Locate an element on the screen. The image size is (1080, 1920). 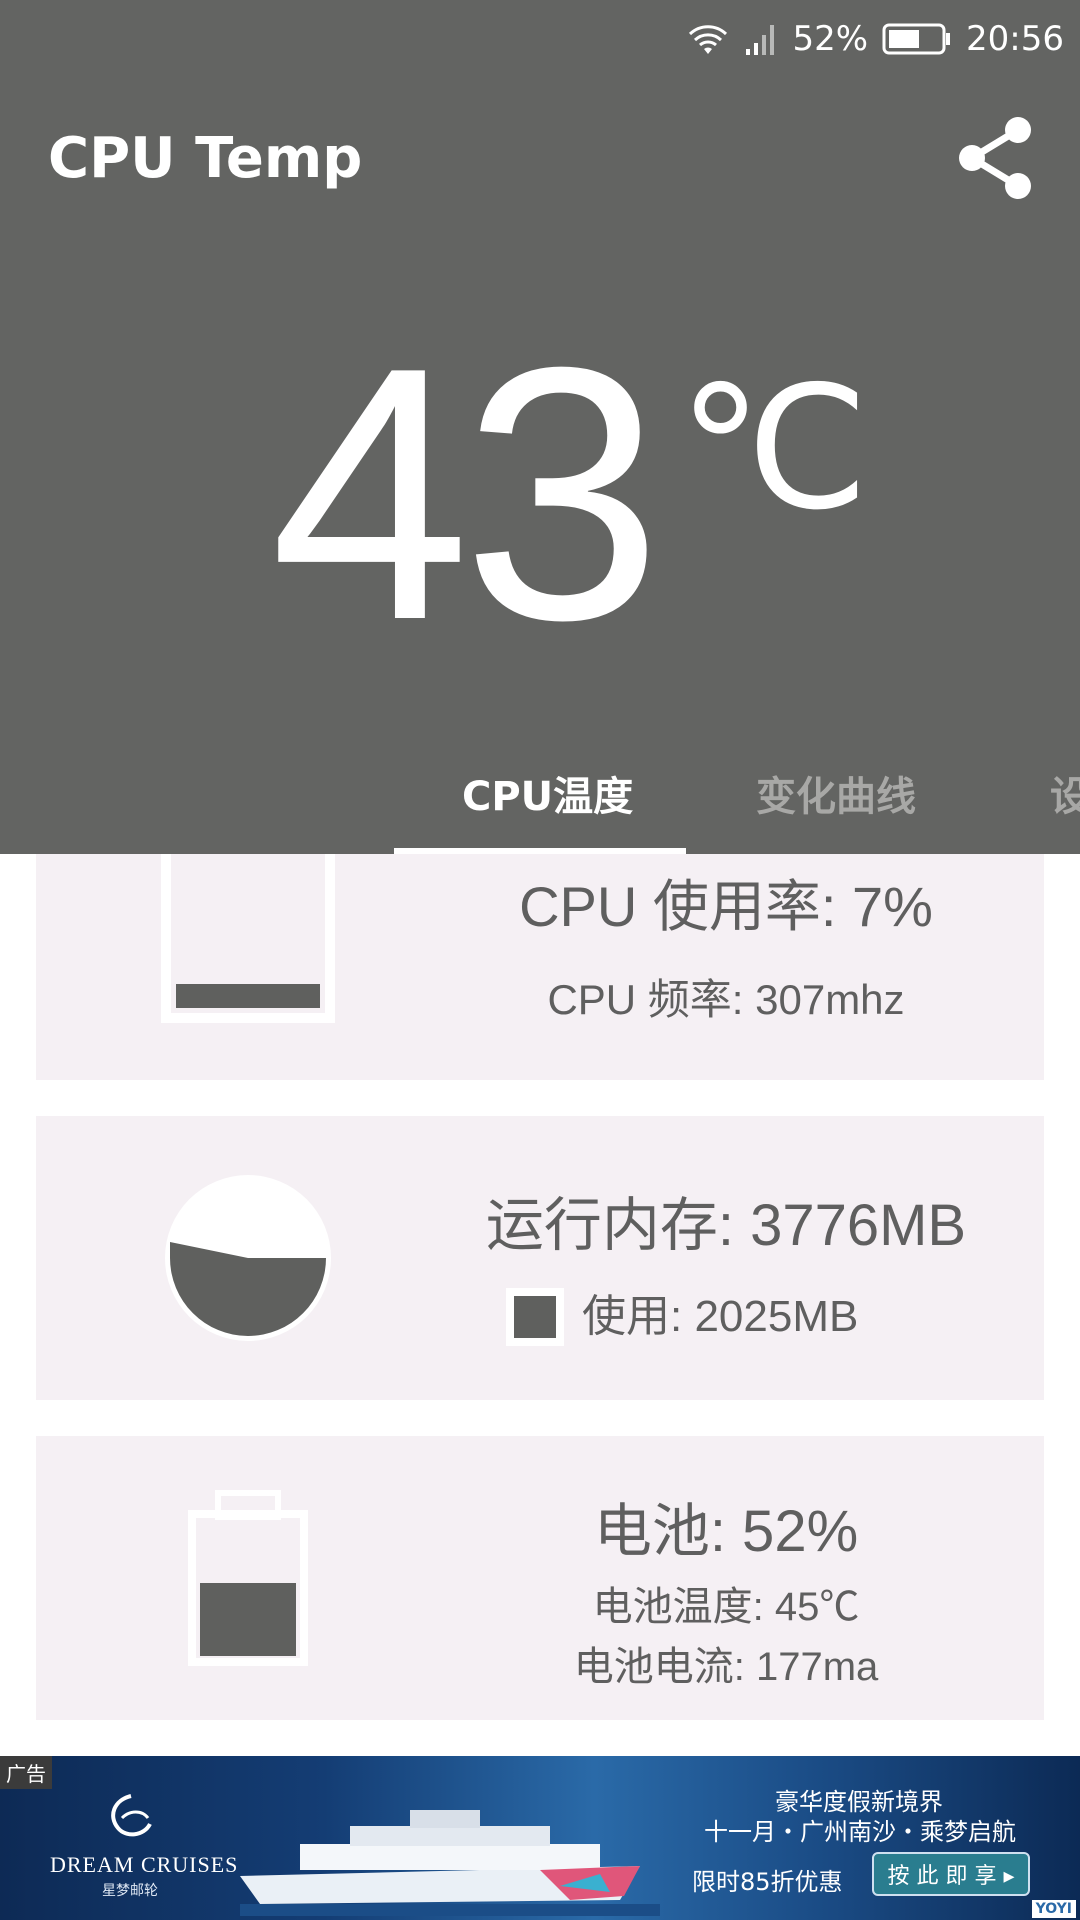
temperature-unit: ℃ is located at coordinates (773, 449).